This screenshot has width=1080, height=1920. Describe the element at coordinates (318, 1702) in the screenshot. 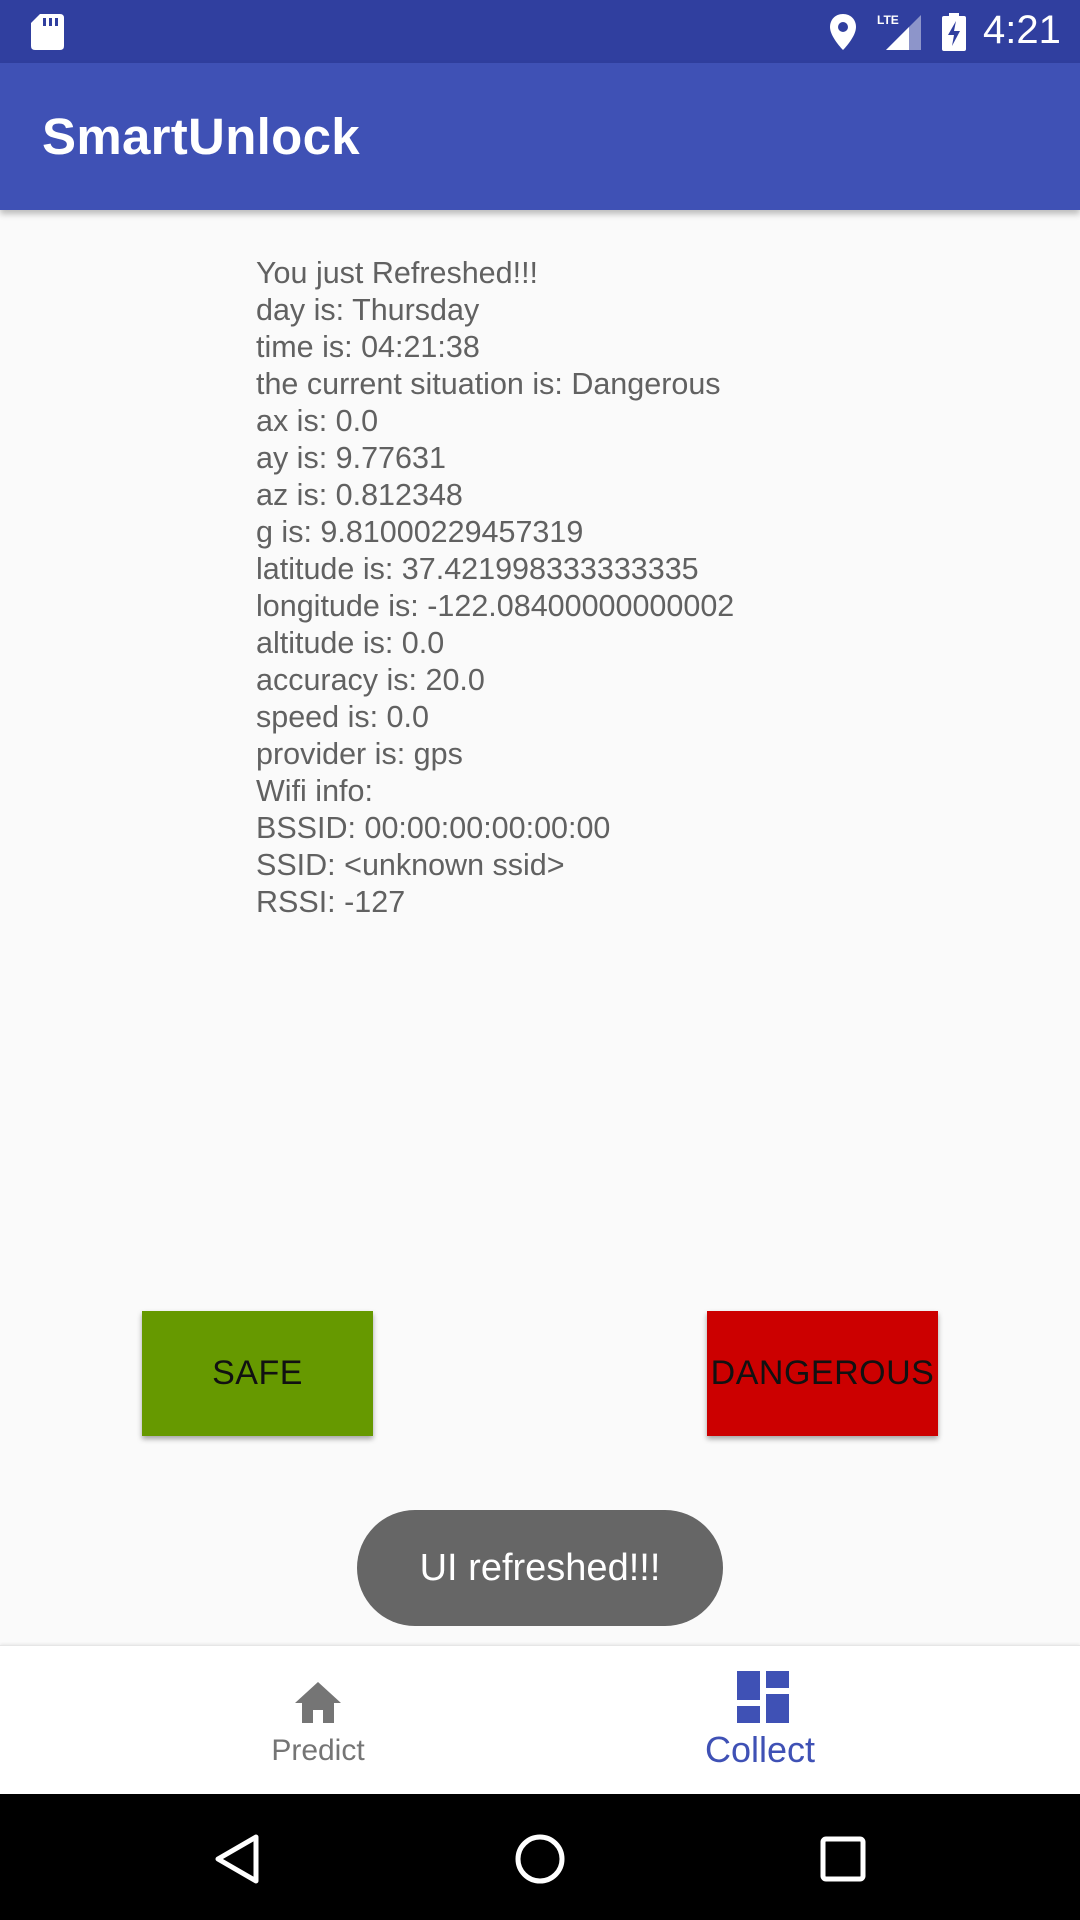

I see `home-icon` at that location.